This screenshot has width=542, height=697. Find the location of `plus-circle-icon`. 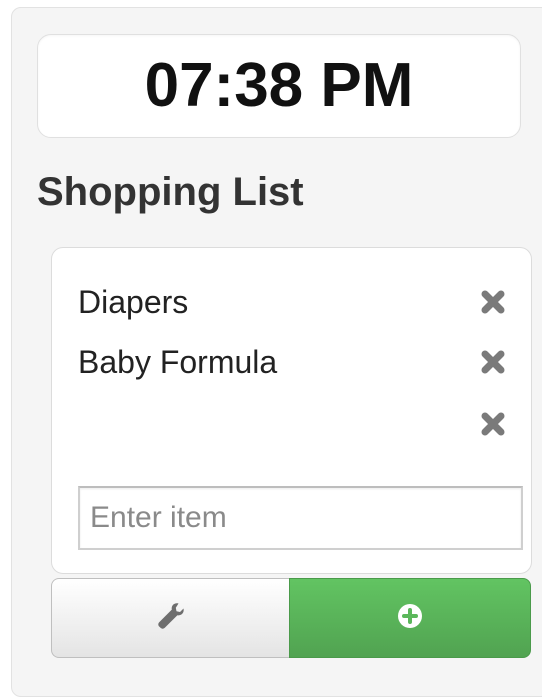

plus-circle-icon is located at coordinates (410, 618).